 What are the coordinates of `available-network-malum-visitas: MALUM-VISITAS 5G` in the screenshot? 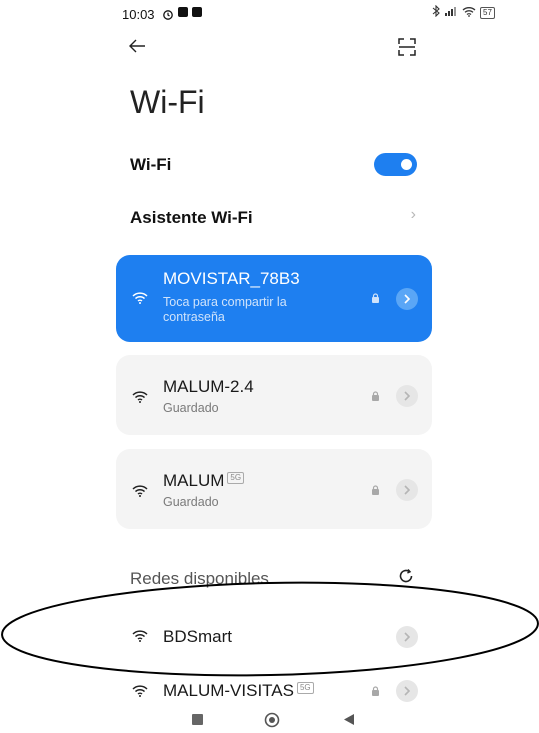 It's located at (274, 691).